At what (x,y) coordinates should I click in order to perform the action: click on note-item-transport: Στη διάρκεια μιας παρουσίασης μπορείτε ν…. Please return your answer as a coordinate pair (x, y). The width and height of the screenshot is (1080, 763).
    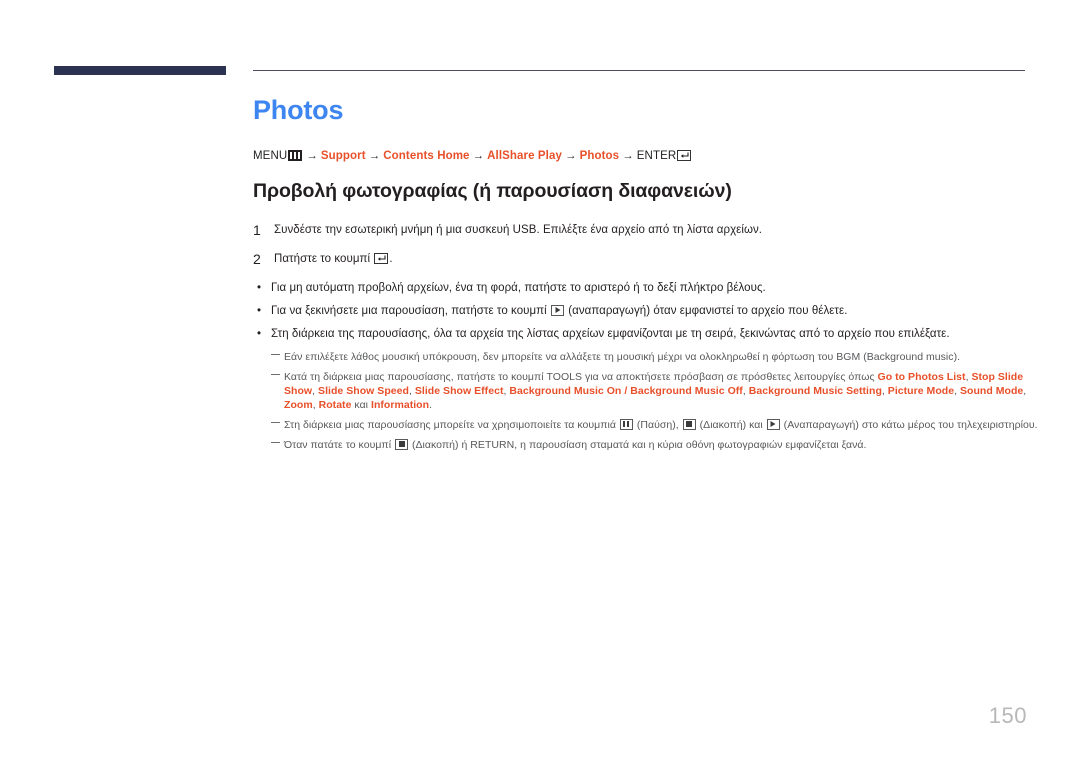
    Looking at the image, I should click on (657, 425).